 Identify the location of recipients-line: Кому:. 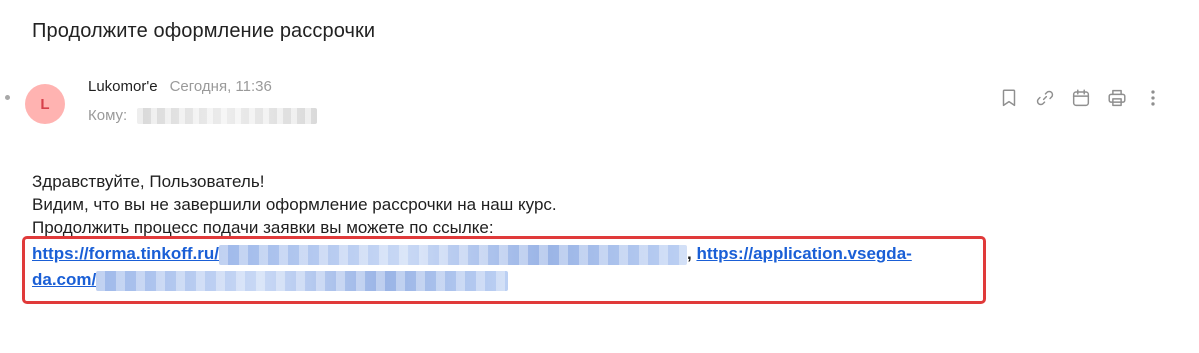
(203, 115).